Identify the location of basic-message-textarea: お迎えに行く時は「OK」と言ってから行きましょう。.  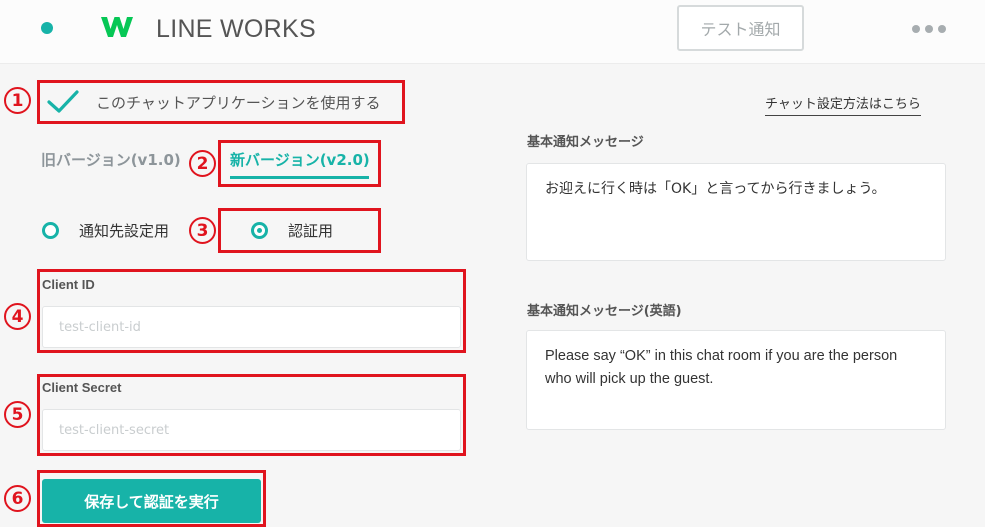
(736, 212).